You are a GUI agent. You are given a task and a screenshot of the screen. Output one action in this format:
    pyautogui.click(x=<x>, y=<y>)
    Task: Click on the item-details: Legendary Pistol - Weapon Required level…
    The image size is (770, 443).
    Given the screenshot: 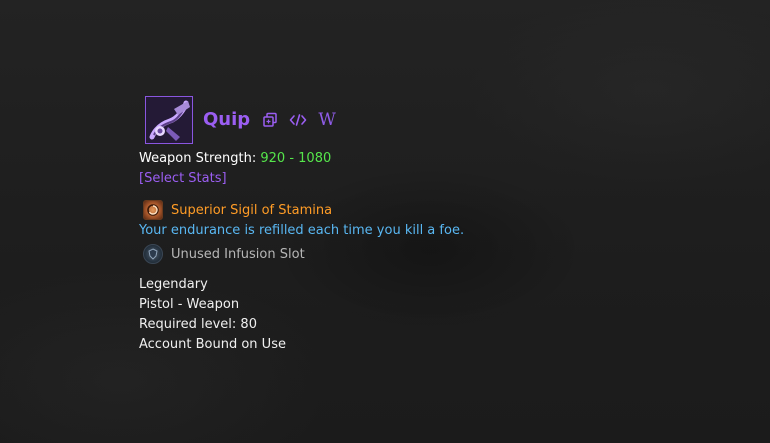 What is the action you would take?
    pyautogui.click(x=319, y=315)
    